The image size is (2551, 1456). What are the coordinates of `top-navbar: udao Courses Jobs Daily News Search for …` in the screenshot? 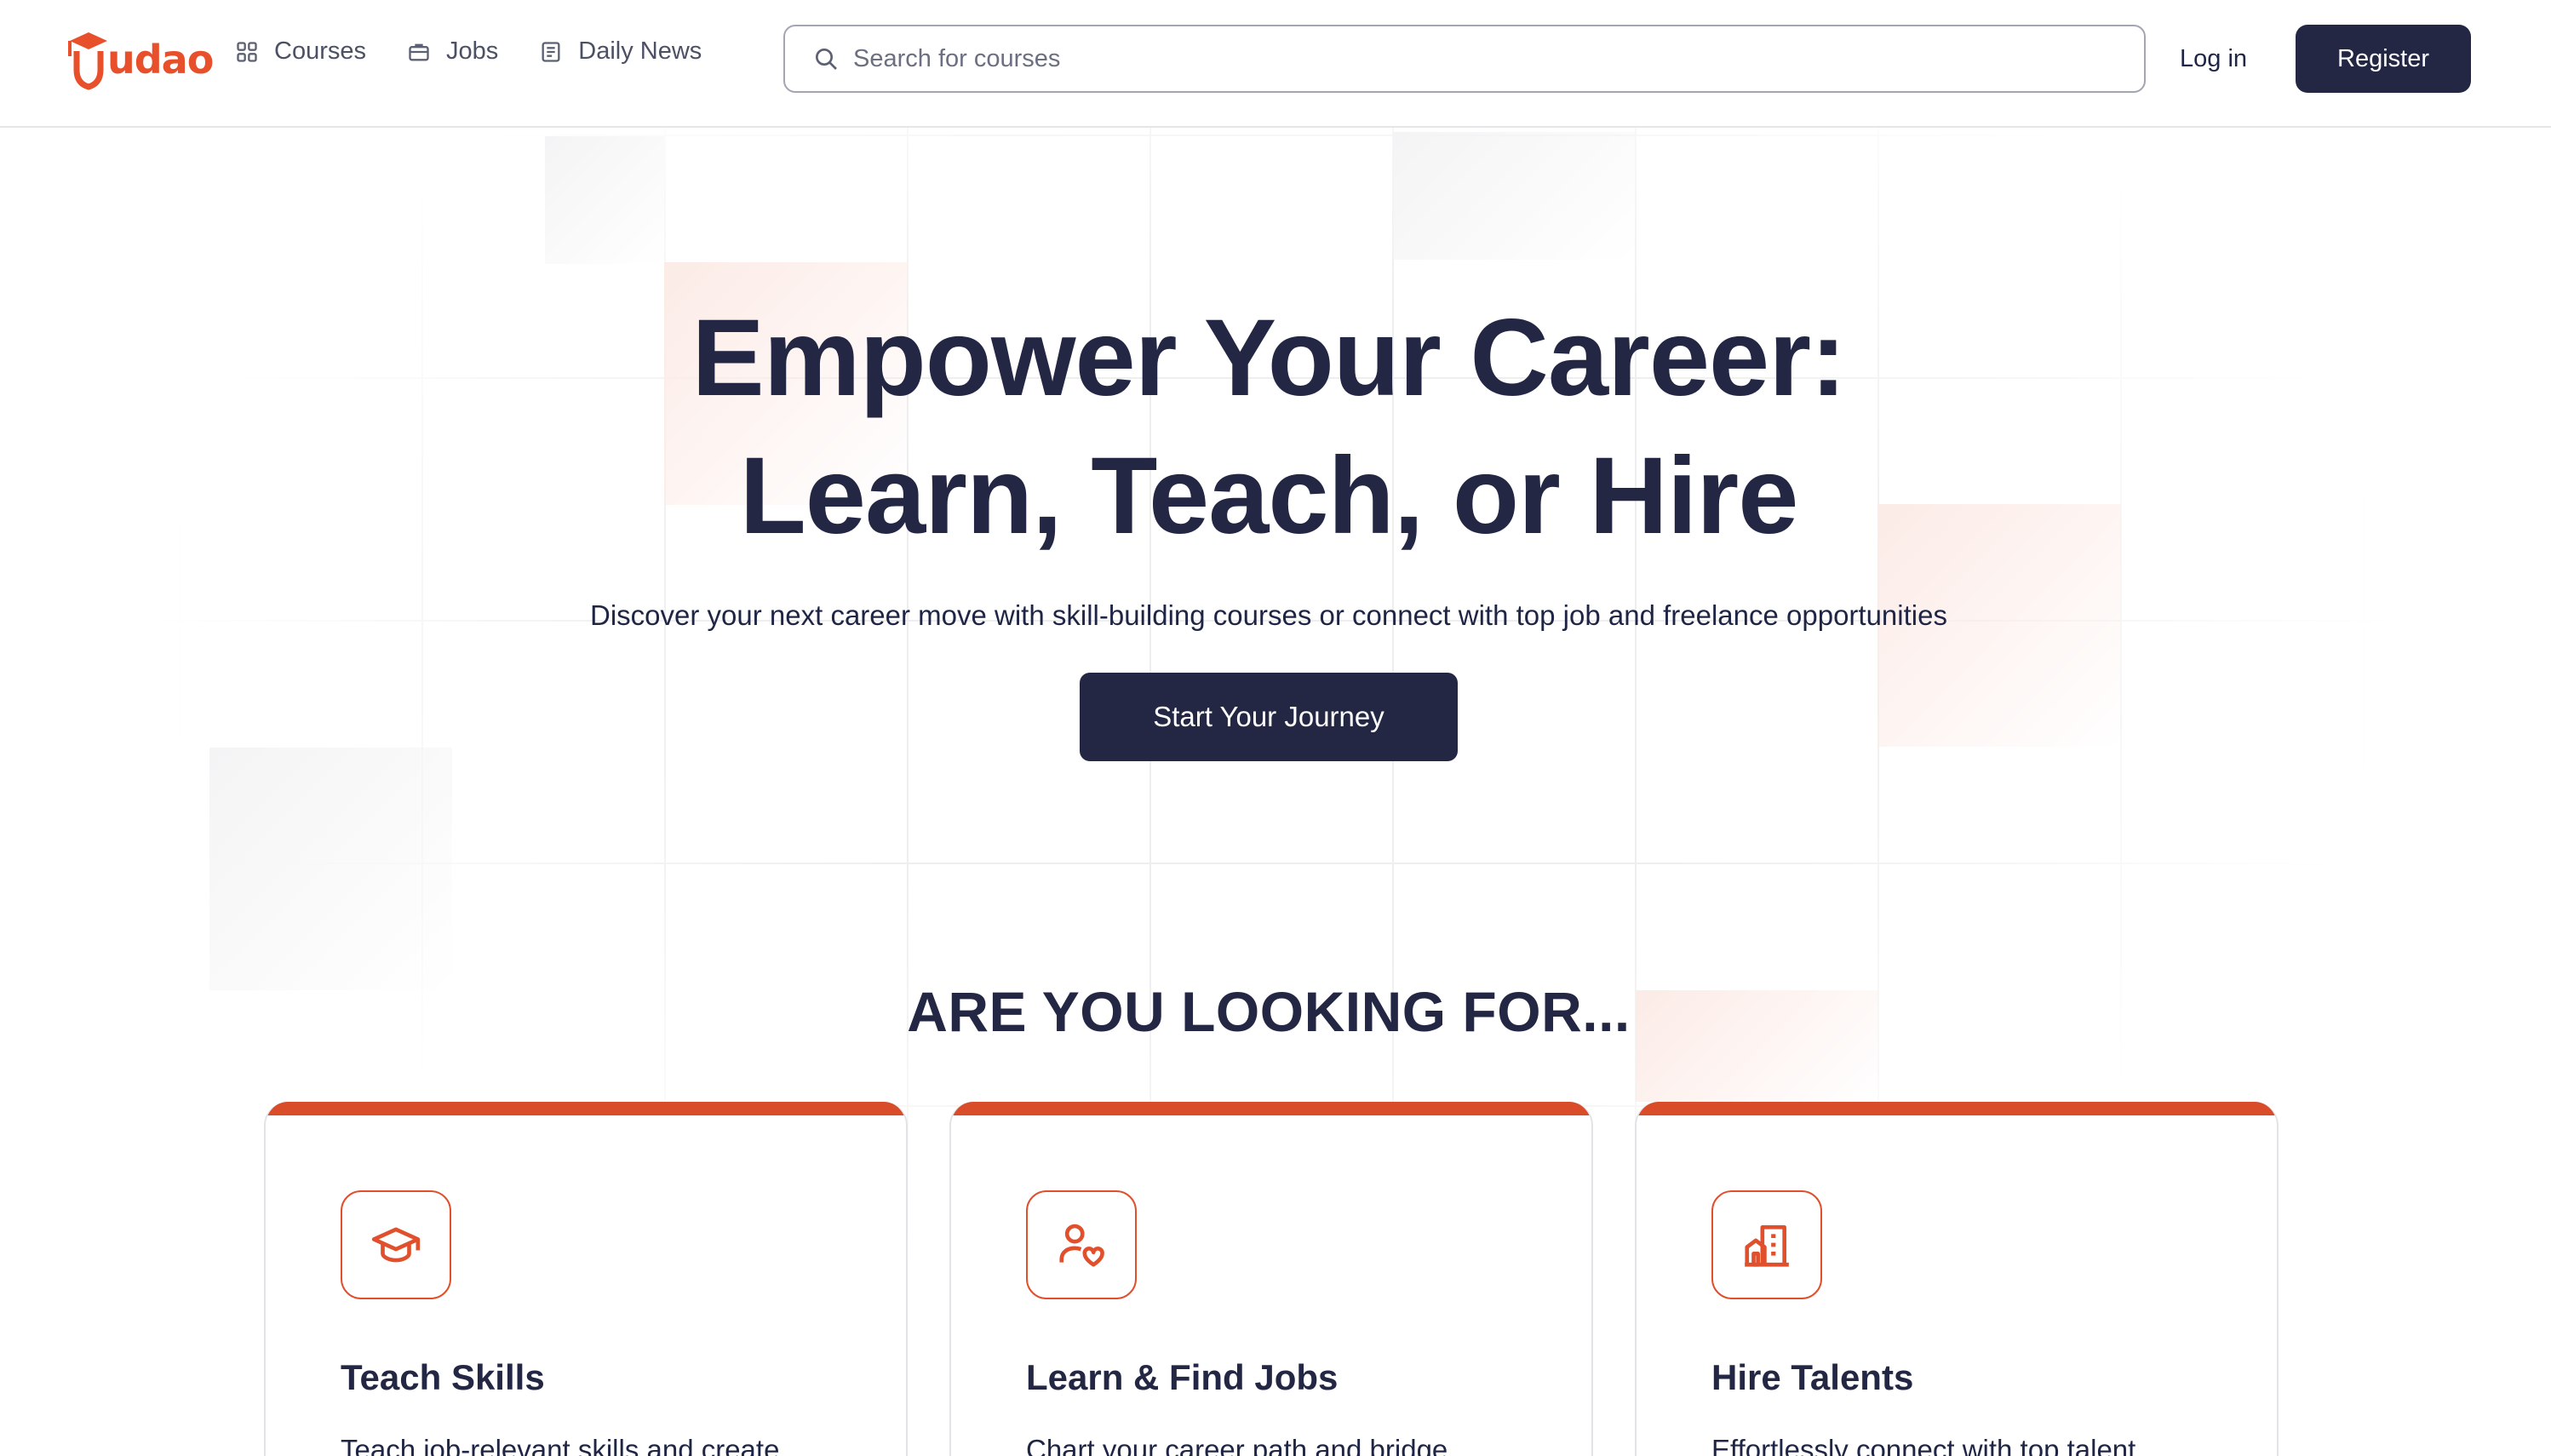 It's located at (1275, 64).